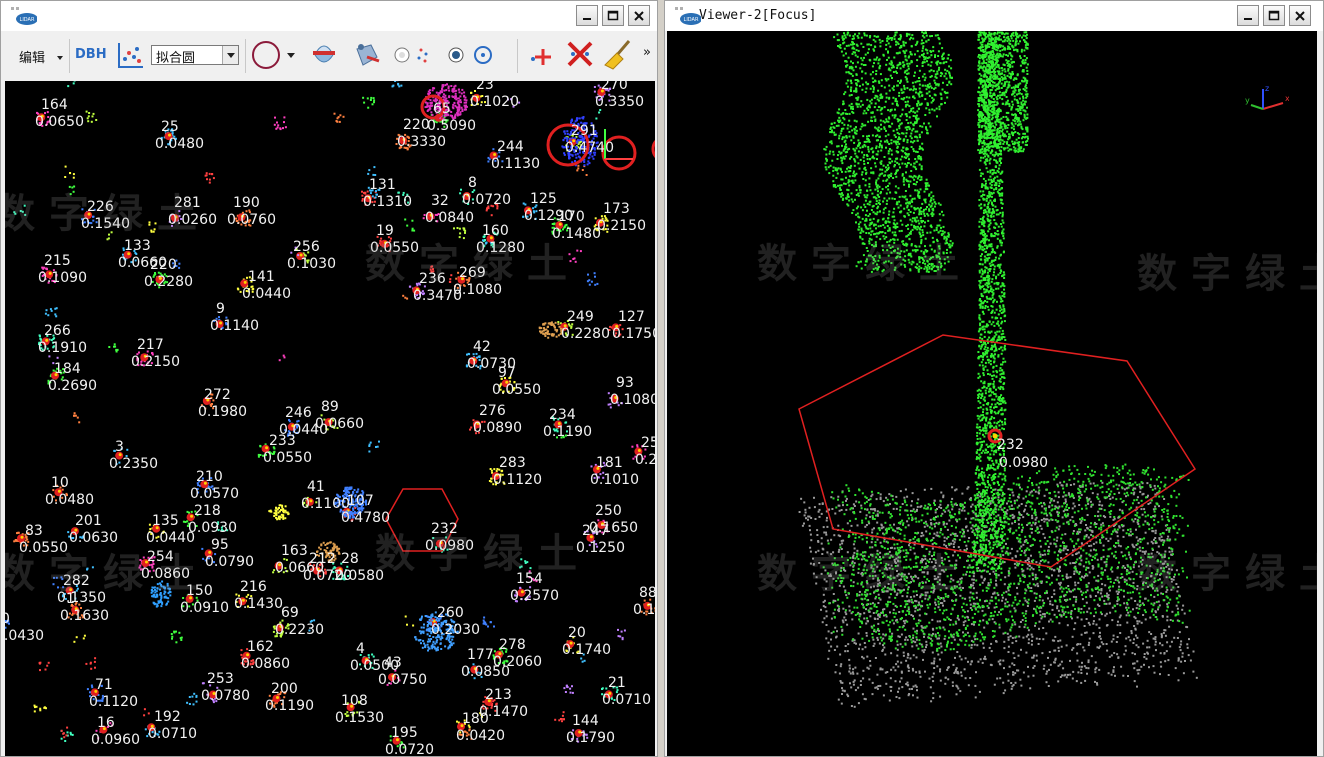  Describe the element at coordinates (647, 52) in the screenshot. I see `toolbar-overflow-button: »` at that location.